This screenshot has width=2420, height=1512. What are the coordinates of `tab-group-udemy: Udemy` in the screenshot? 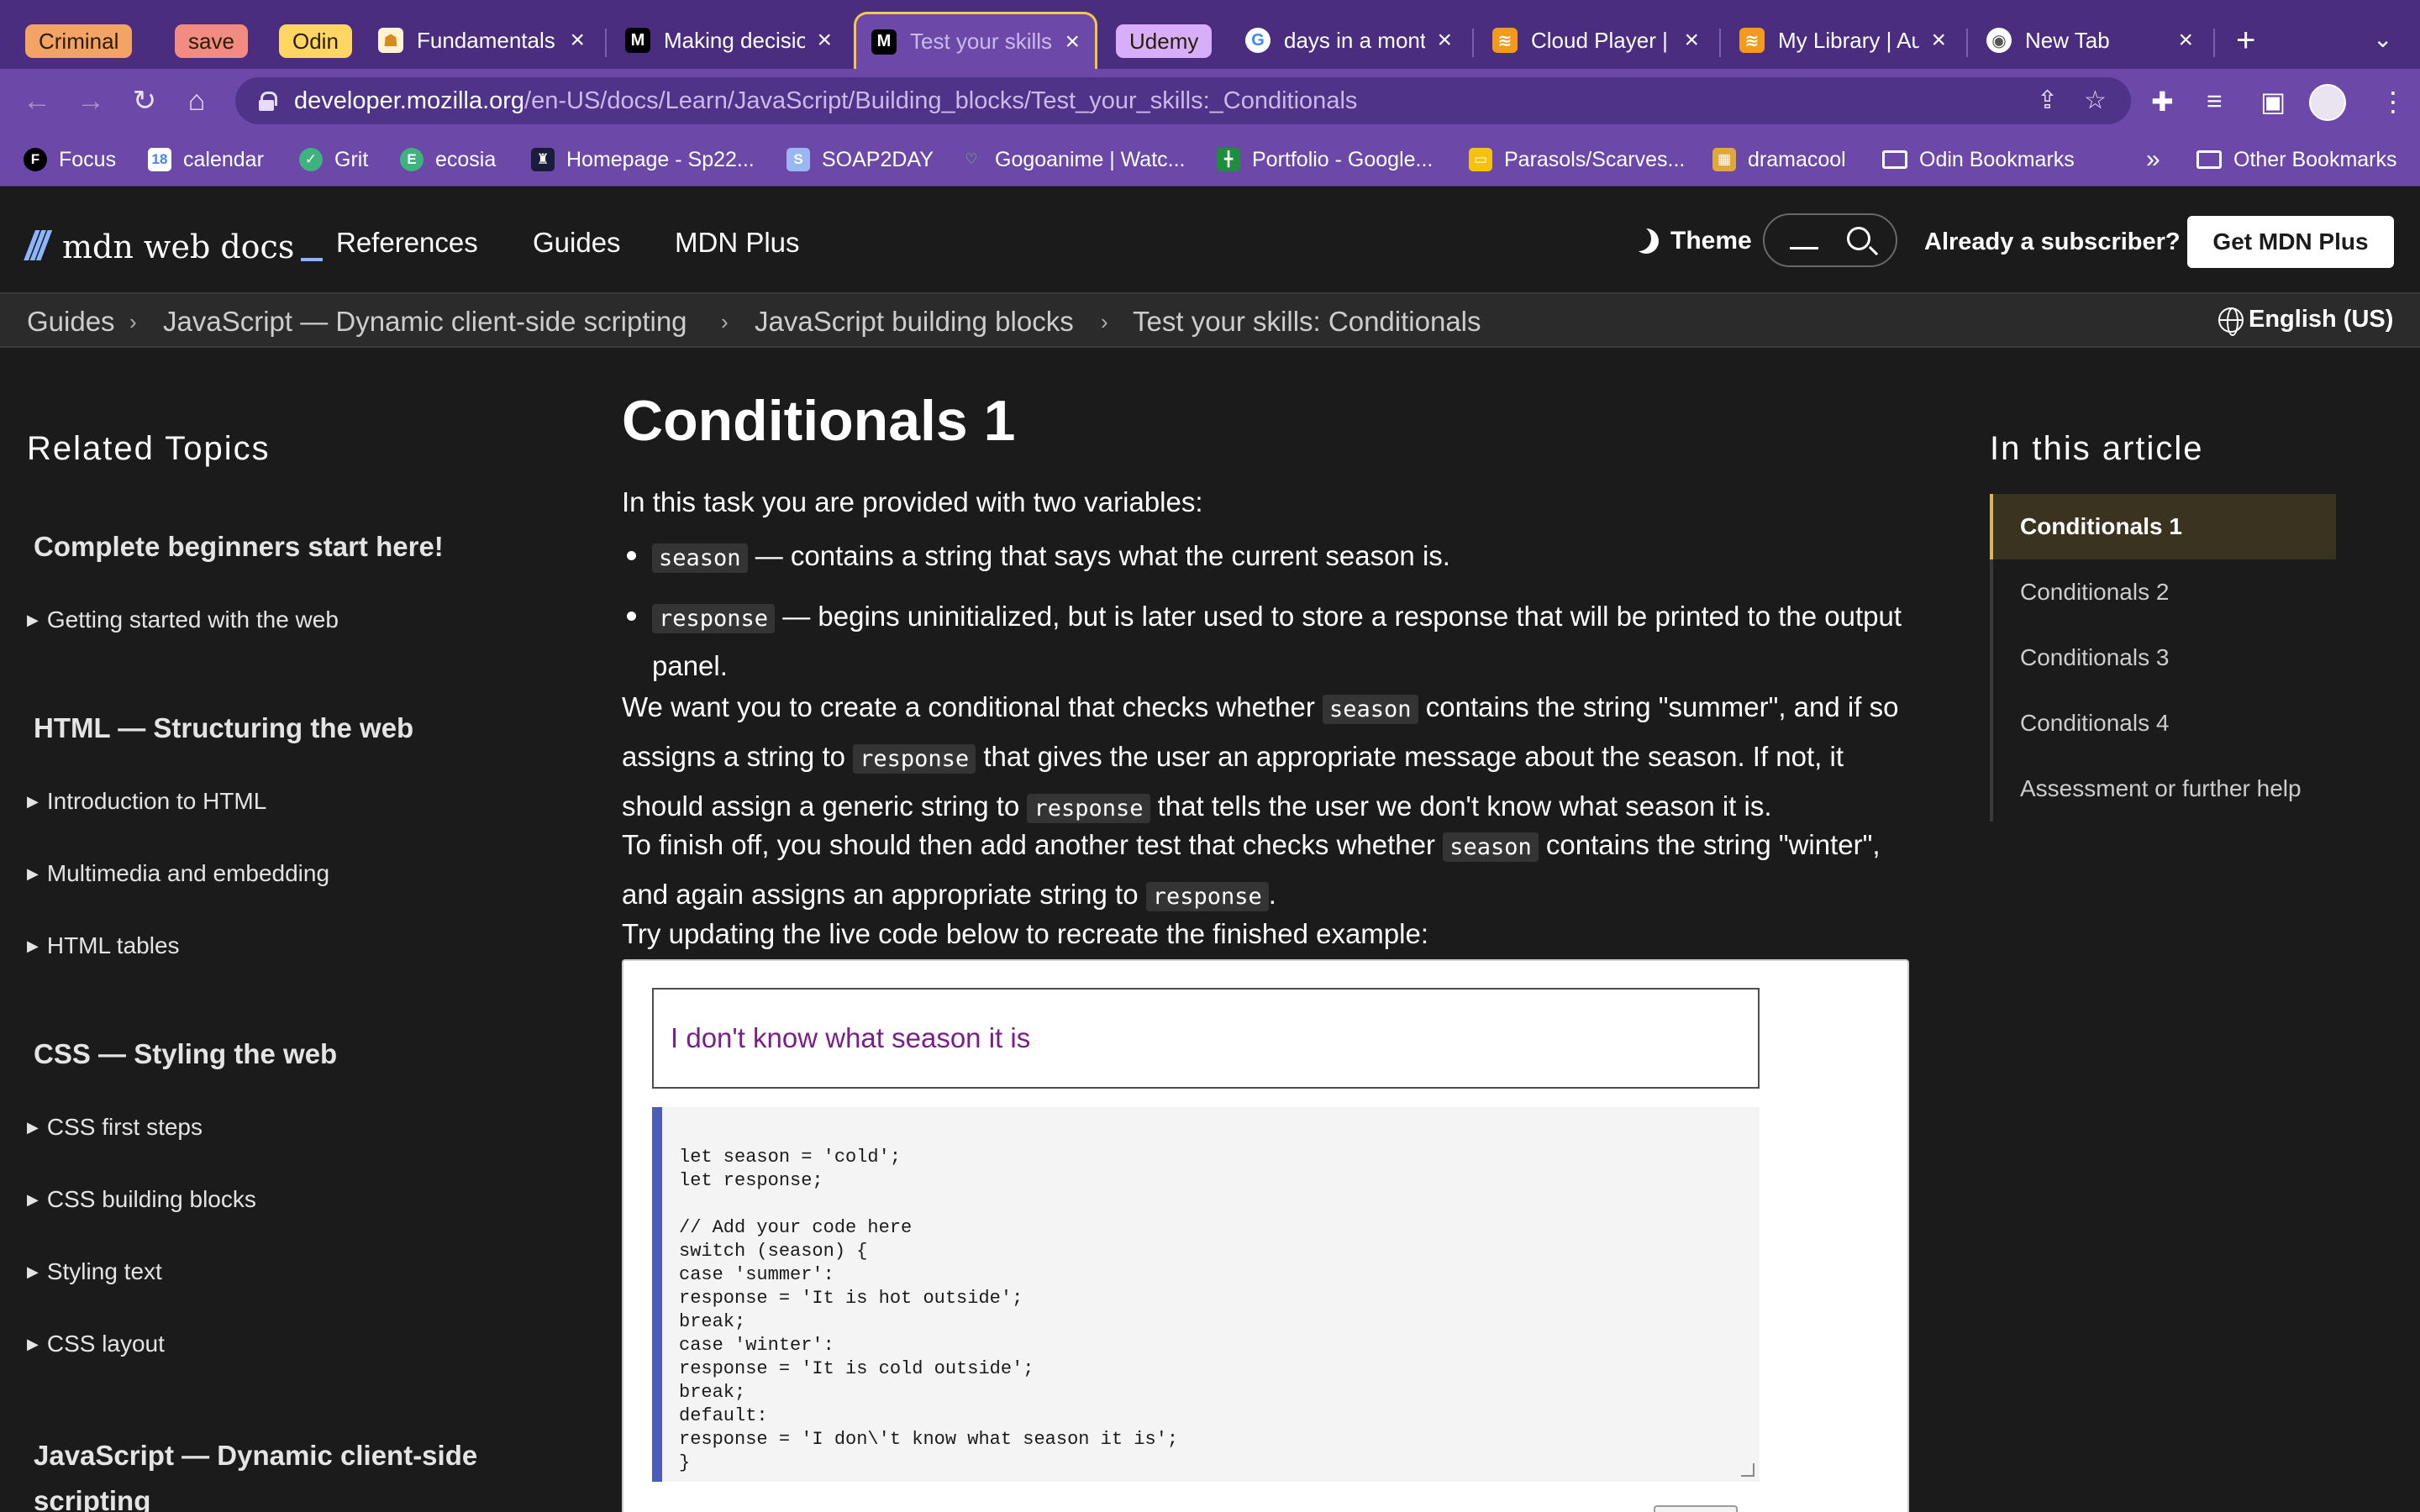 It's located at (1164, 41).